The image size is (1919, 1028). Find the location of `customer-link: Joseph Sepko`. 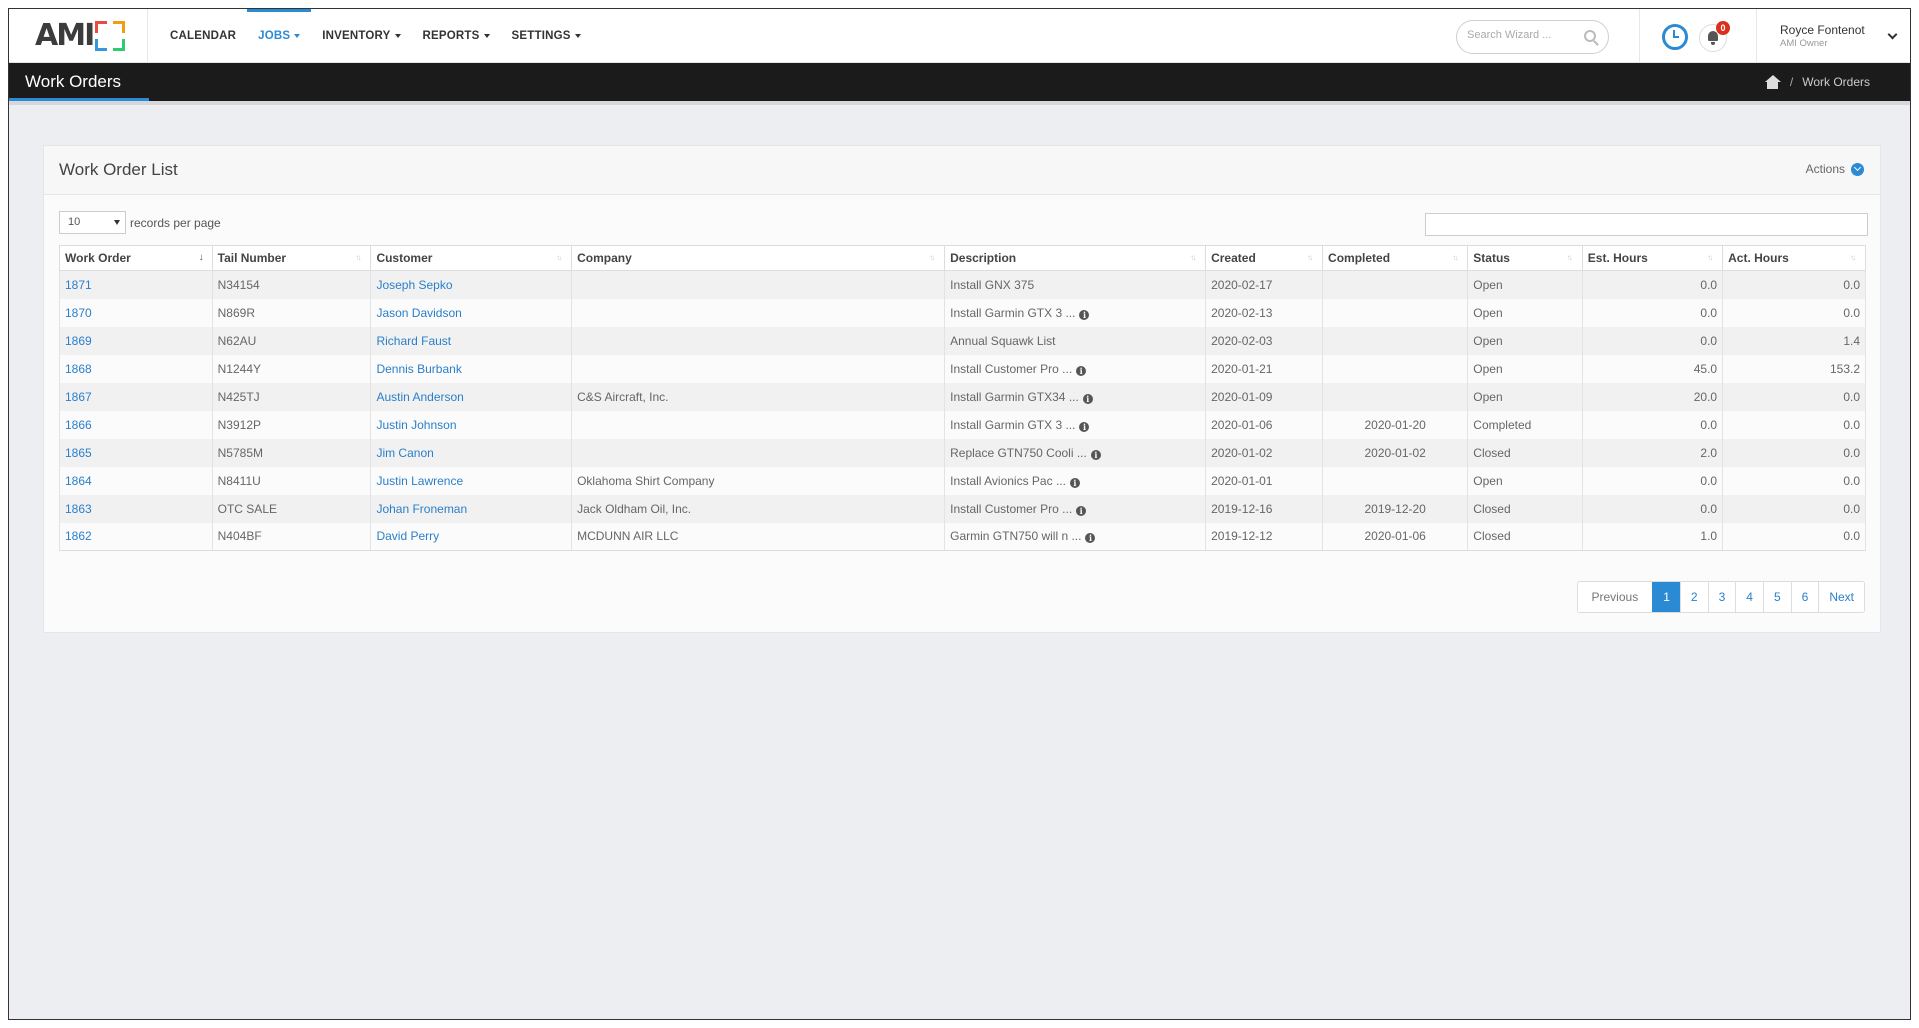

customer-link: Joseph Sepko is located at coordinates (414, 285).